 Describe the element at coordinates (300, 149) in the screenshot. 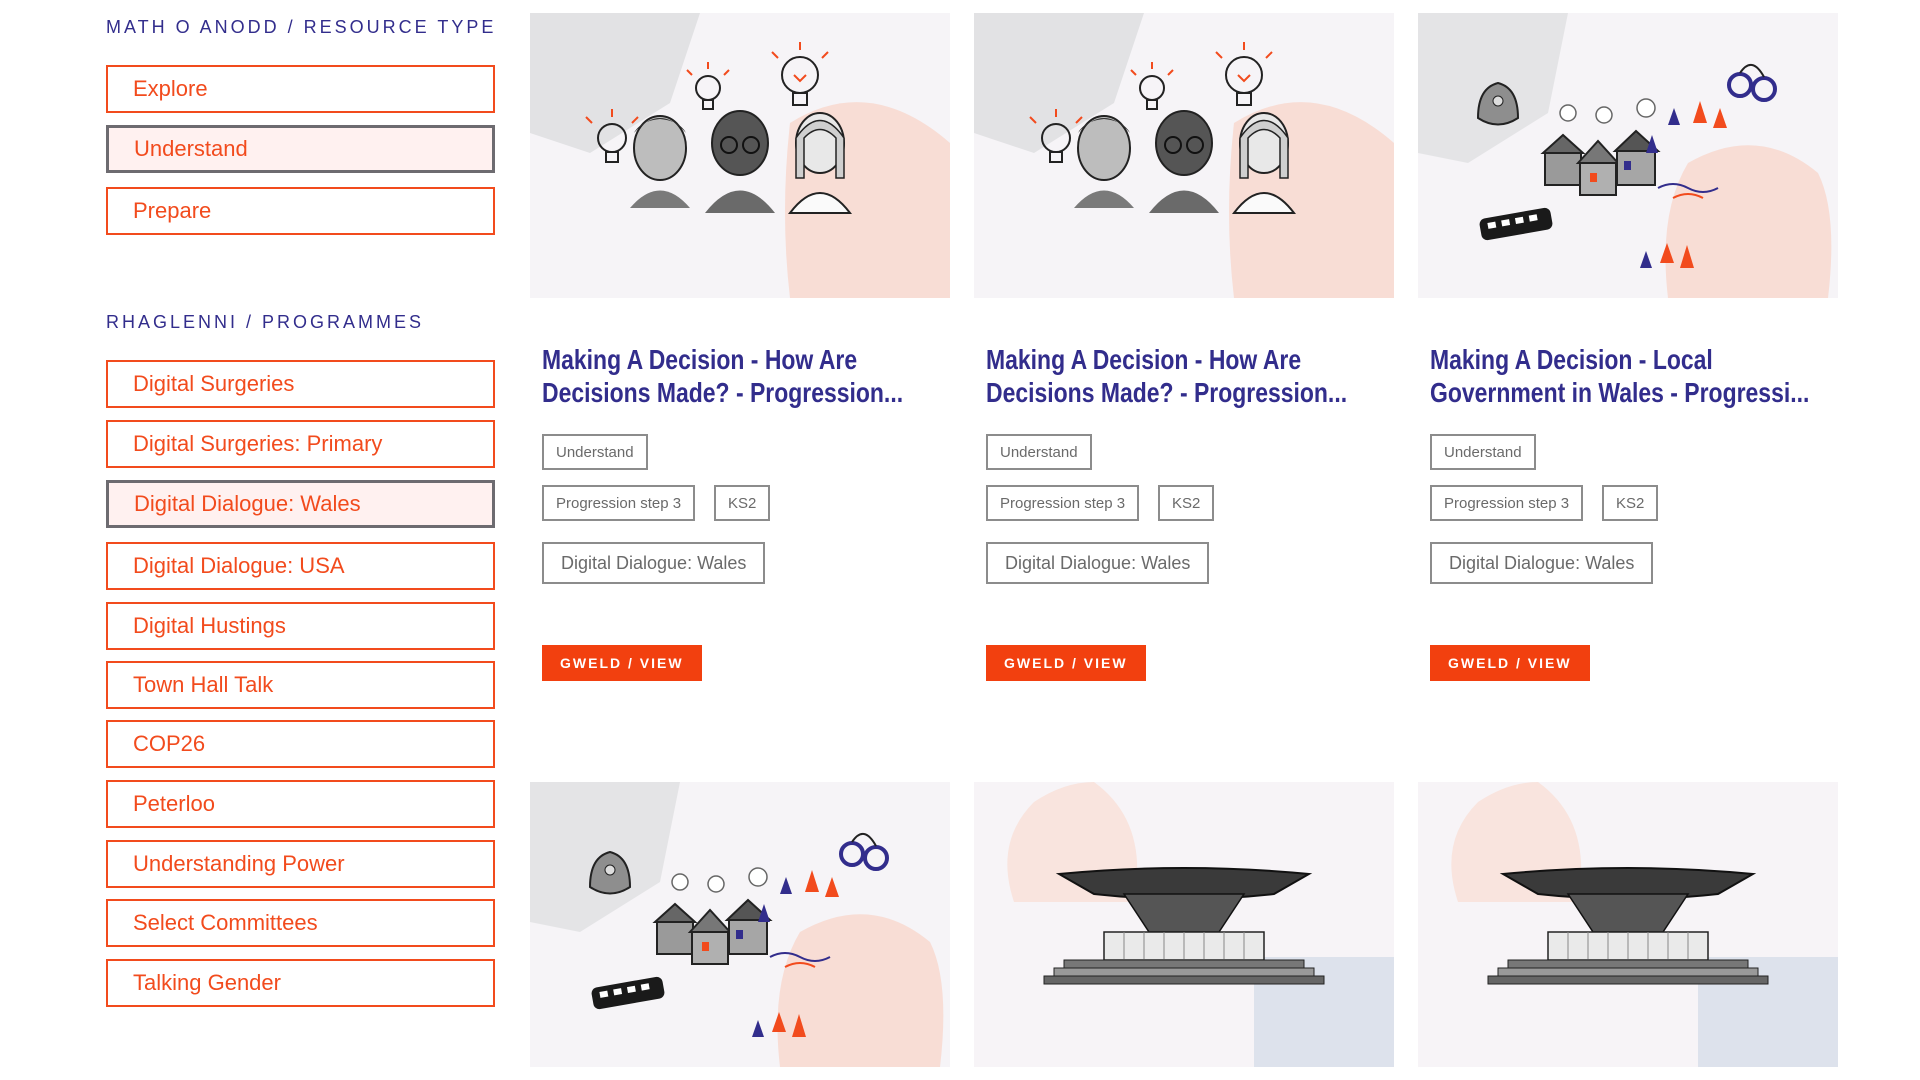

I see `filter-understand-button: Understand` at that location.